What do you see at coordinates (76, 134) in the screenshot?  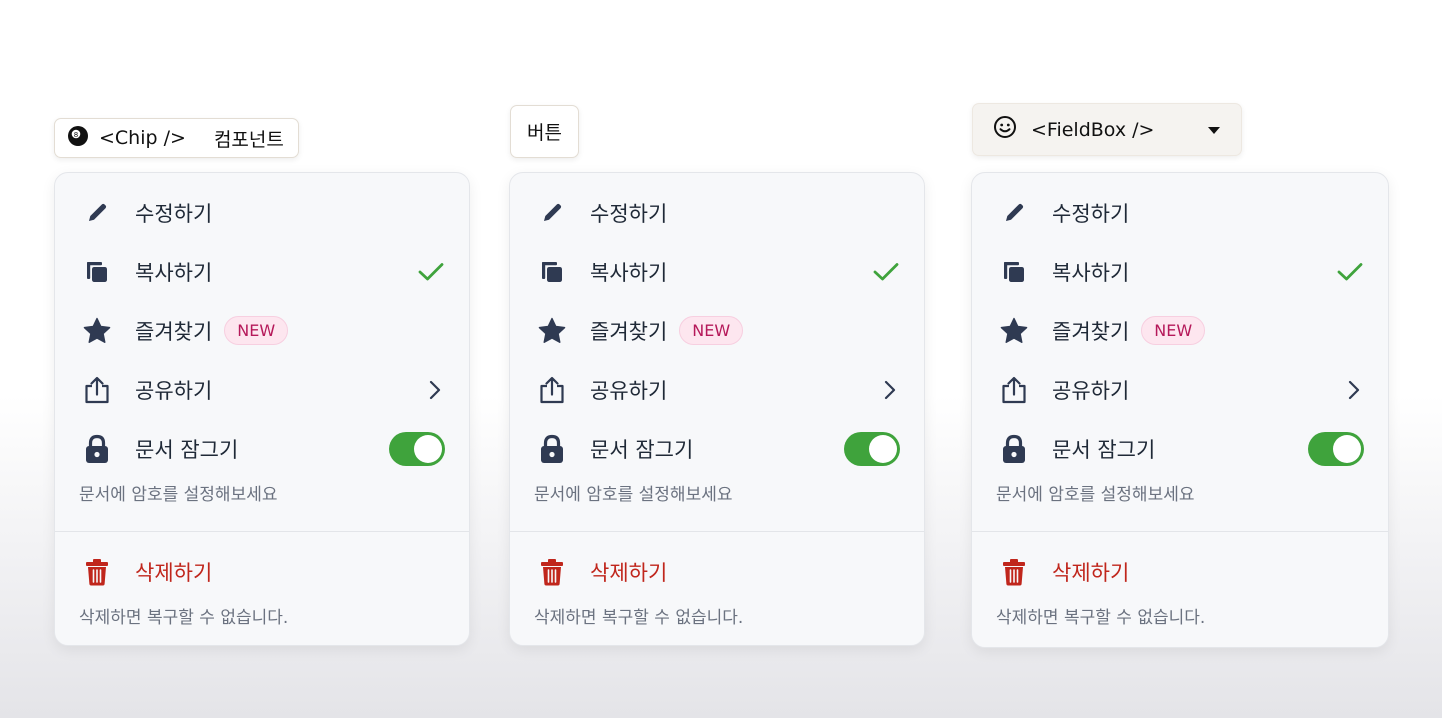 I see `svg-text: 8` at bounding box center [76, 134].